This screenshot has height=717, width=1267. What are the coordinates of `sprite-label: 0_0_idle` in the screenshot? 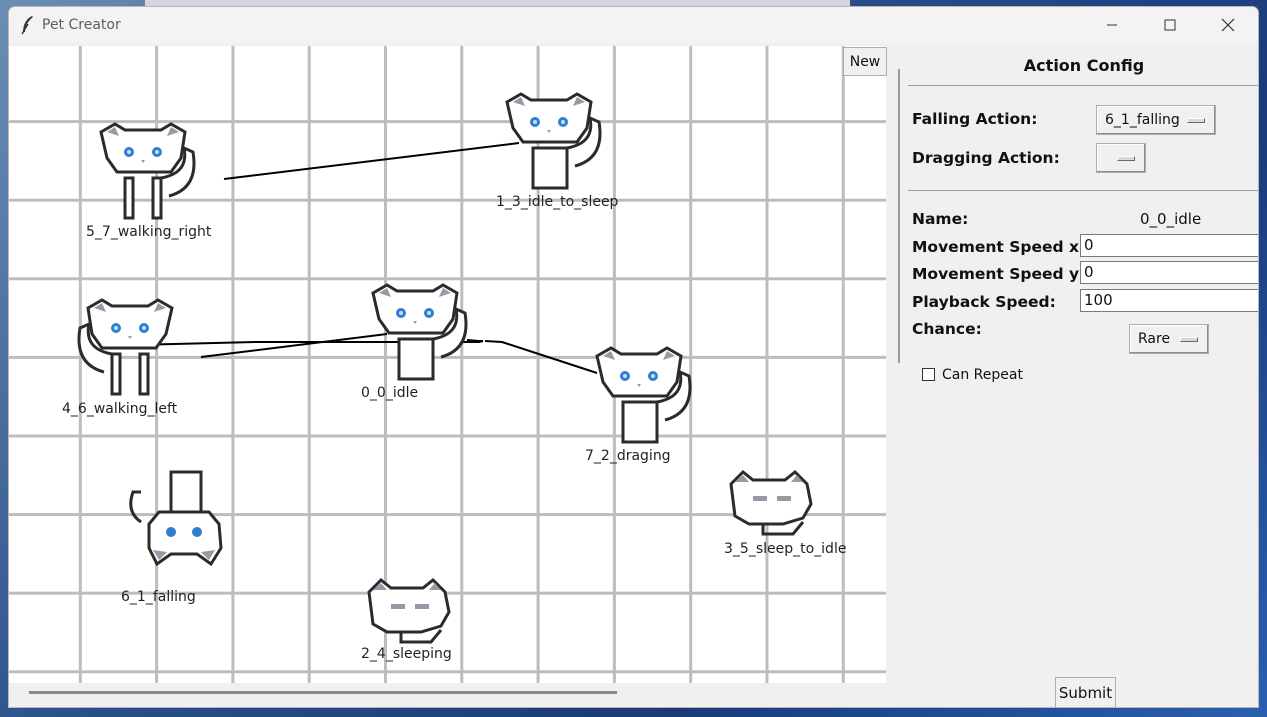 It's located at (390, 393).